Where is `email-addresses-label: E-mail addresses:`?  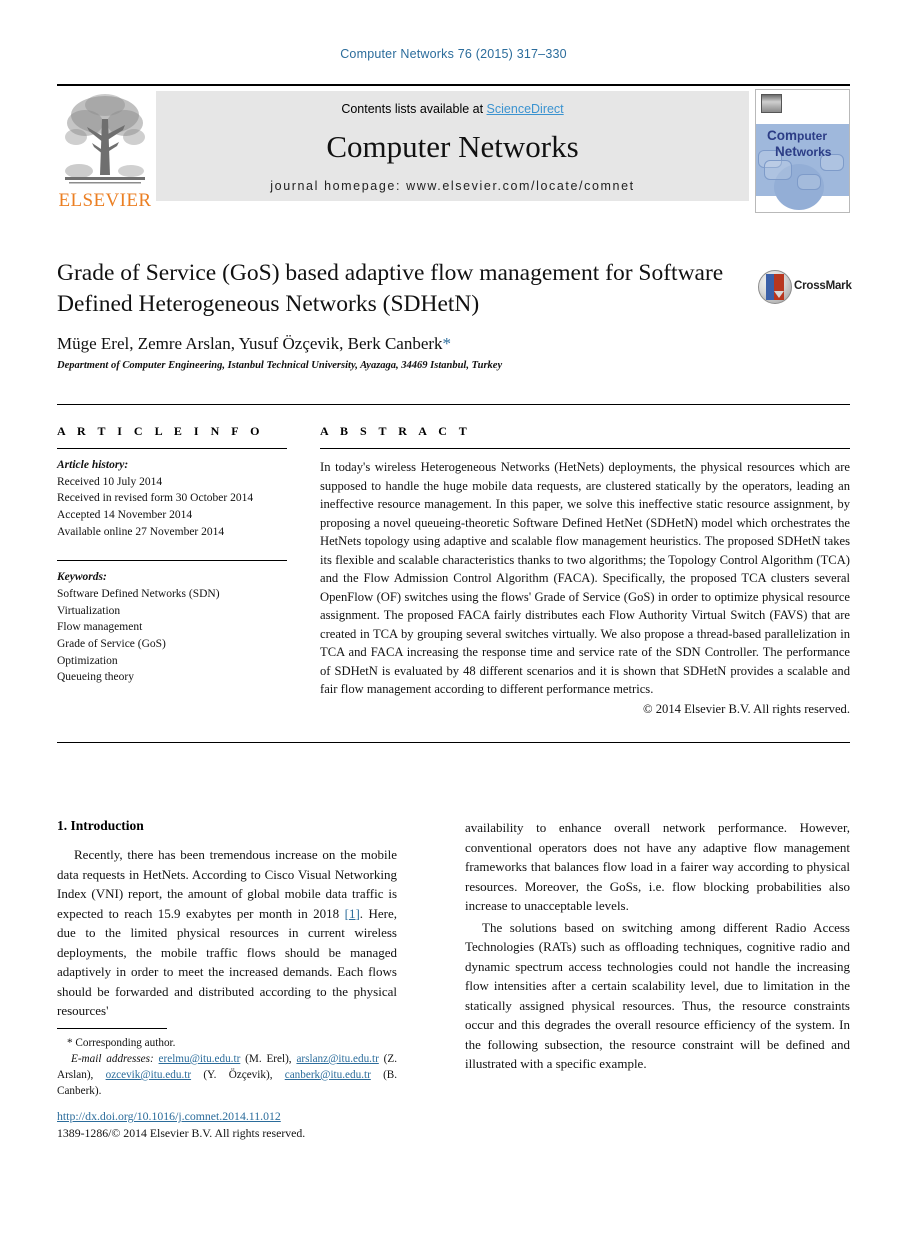 email-addresses-label: E-mail addresses: is located at coordinates (112, 1058).